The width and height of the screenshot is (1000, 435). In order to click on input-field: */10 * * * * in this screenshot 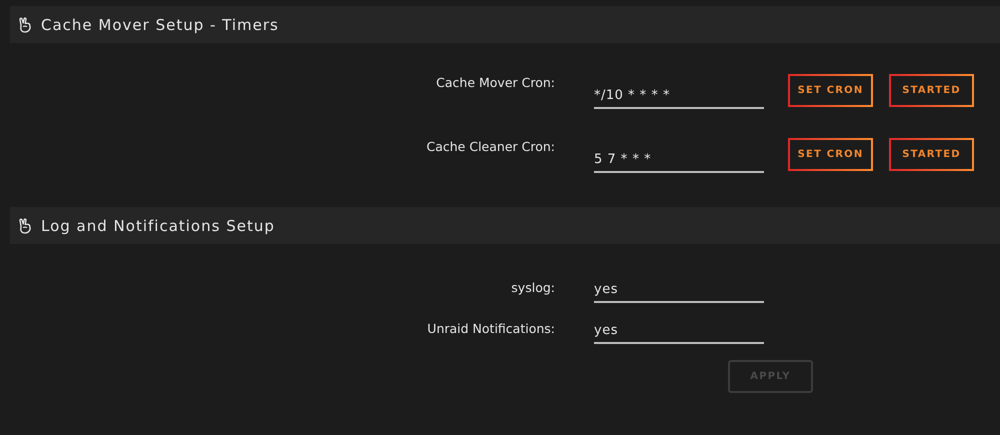, I will do `click(679, 95)`.